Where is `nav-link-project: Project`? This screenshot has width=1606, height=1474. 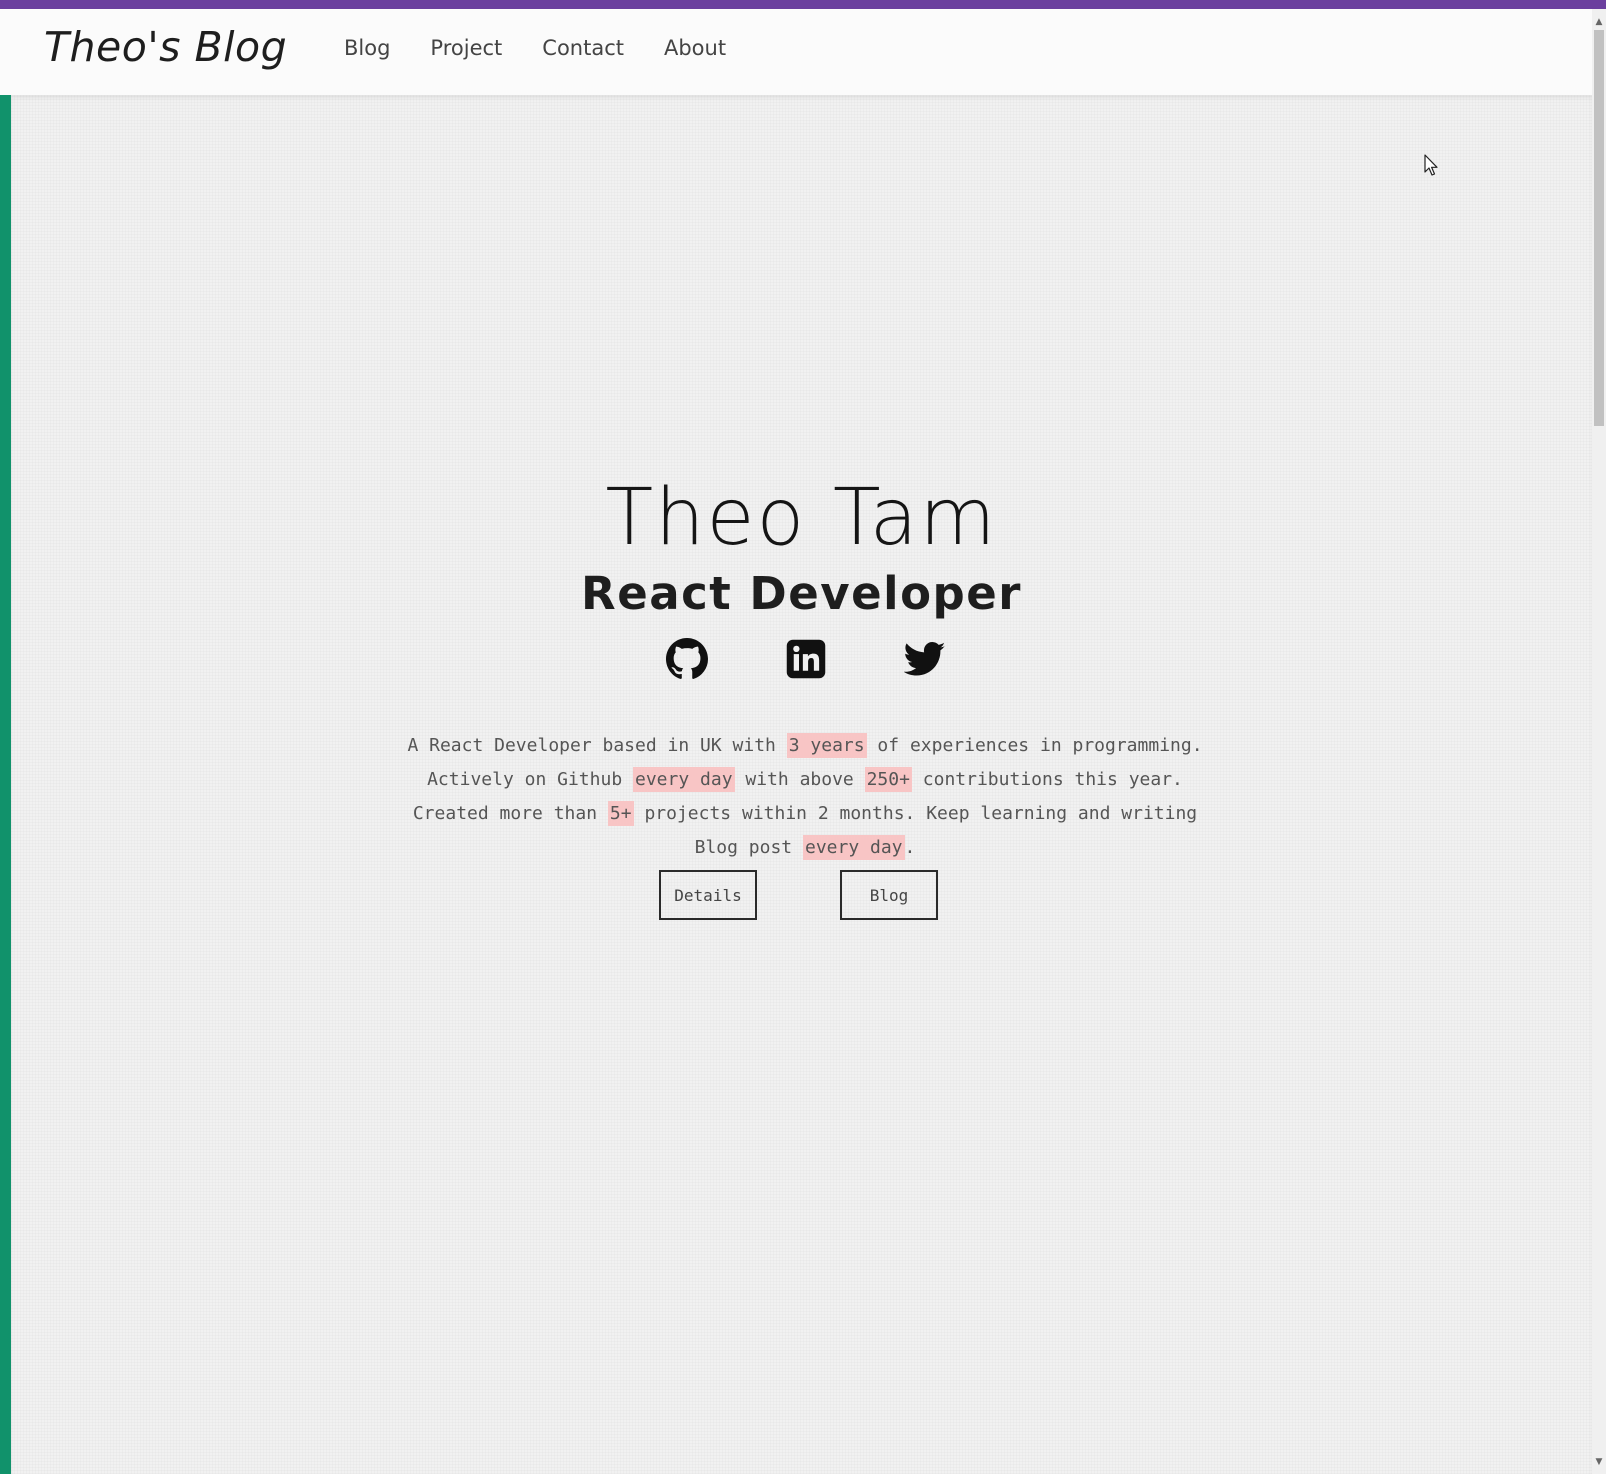
nav-link-project: Project is located at coordinates (466, 48).